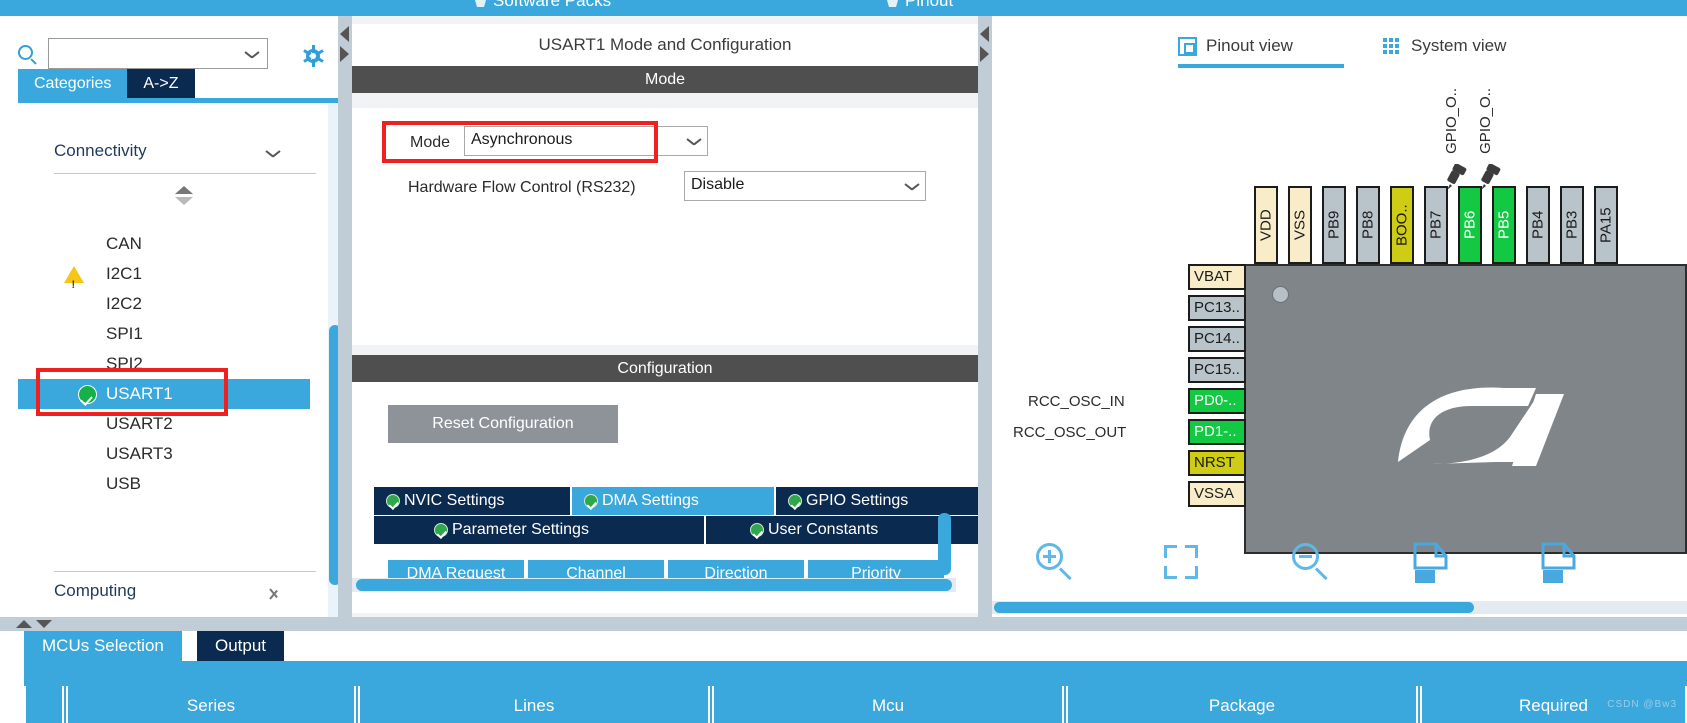 This screenshot has width=1687, height=723. I want to click on pin-nrst: NRST, so click(1217, 463).